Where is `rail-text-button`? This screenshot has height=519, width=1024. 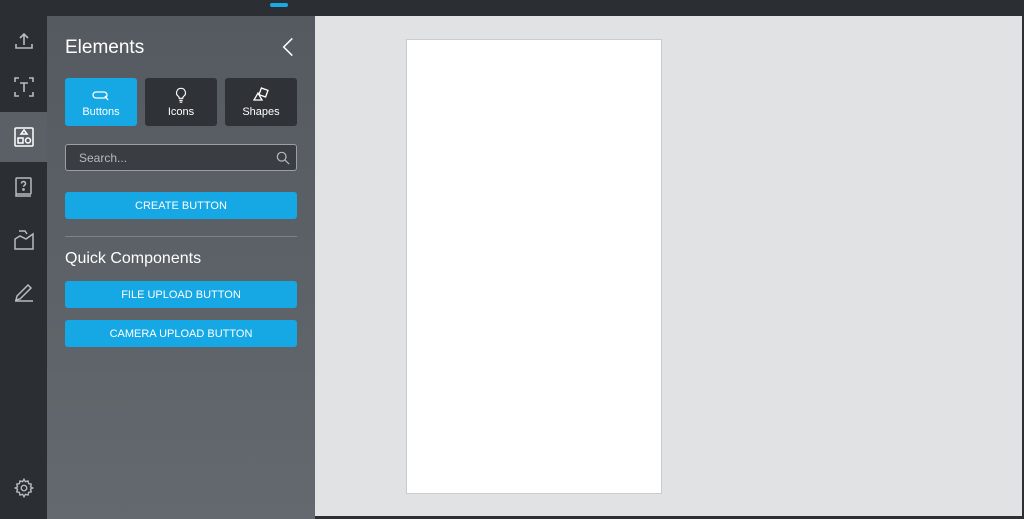
rail-text-button is located at coordinates (23, 87).